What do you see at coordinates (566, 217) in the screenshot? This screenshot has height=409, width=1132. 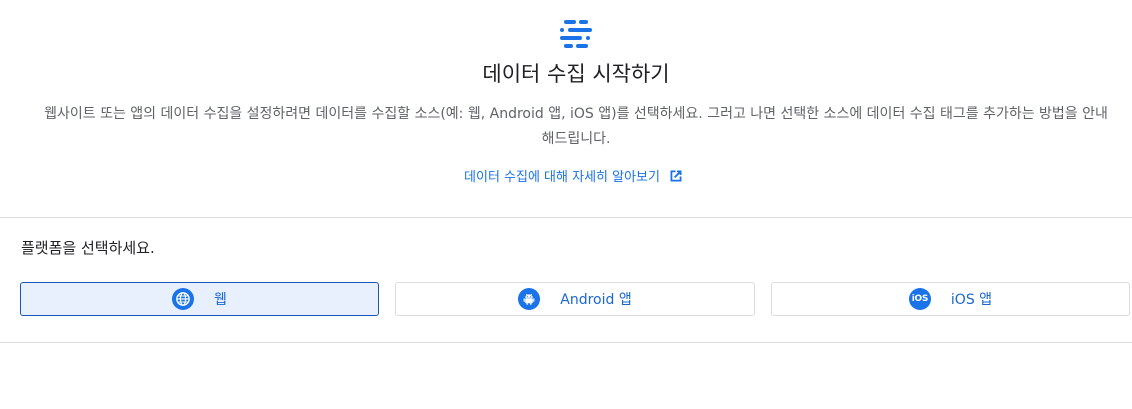 I see `section-divider` at bounding box center [566, 217].